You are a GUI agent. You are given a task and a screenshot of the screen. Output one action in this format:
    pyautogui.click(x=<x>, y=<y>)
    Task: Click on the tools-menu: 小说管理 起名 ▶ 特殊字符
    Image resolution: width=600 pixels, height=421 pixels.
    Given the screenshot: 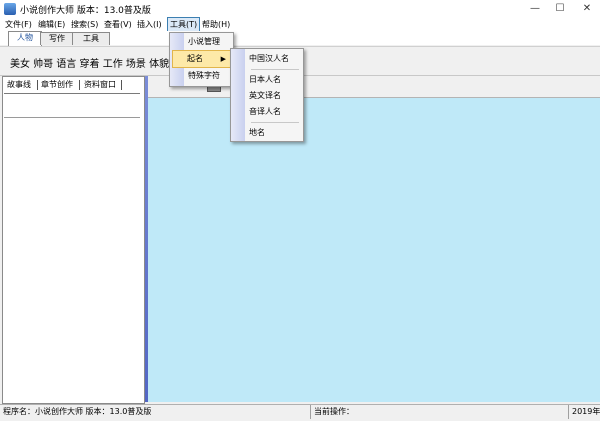 What is the action you would take?
    pyautogui.click(x=201, y=59)
    